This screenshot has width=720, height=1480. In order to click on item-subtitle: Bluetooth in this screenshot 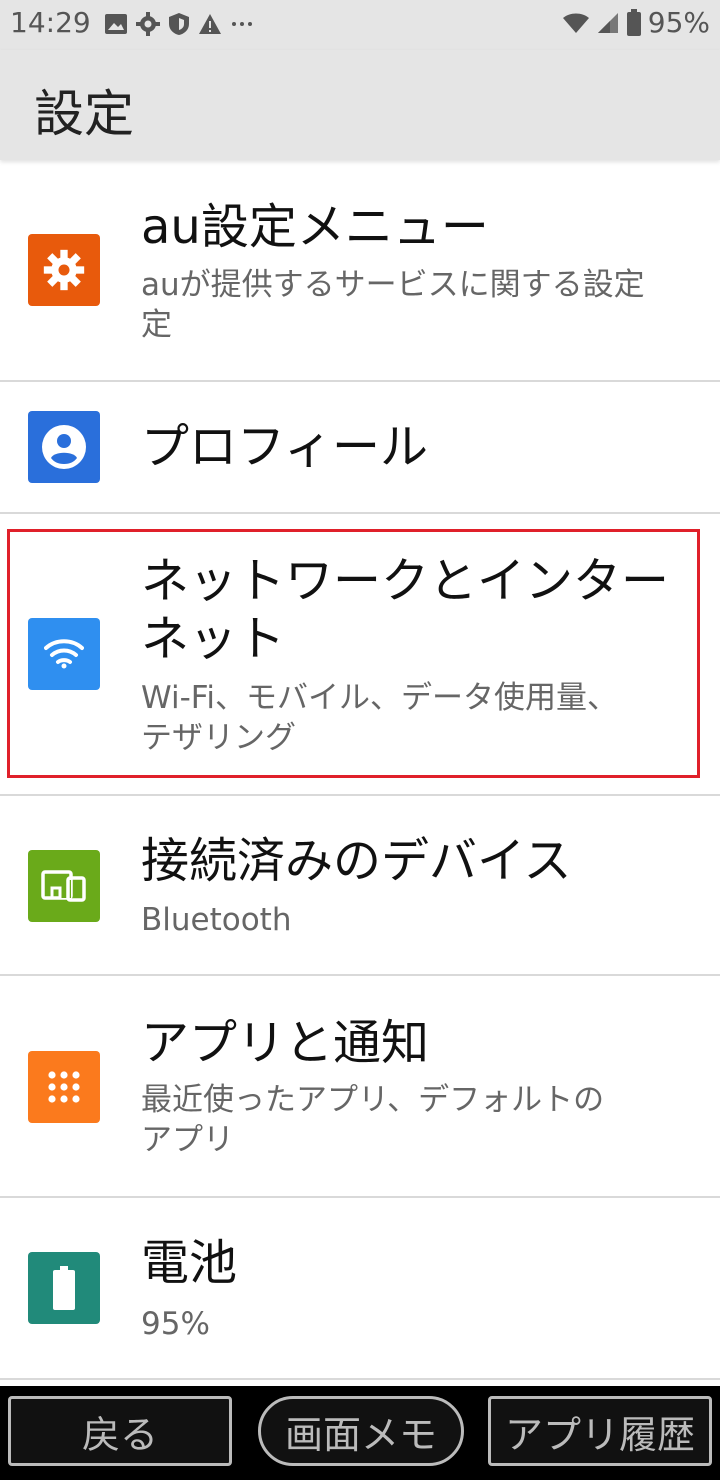, I will do `click(216, 920)`.